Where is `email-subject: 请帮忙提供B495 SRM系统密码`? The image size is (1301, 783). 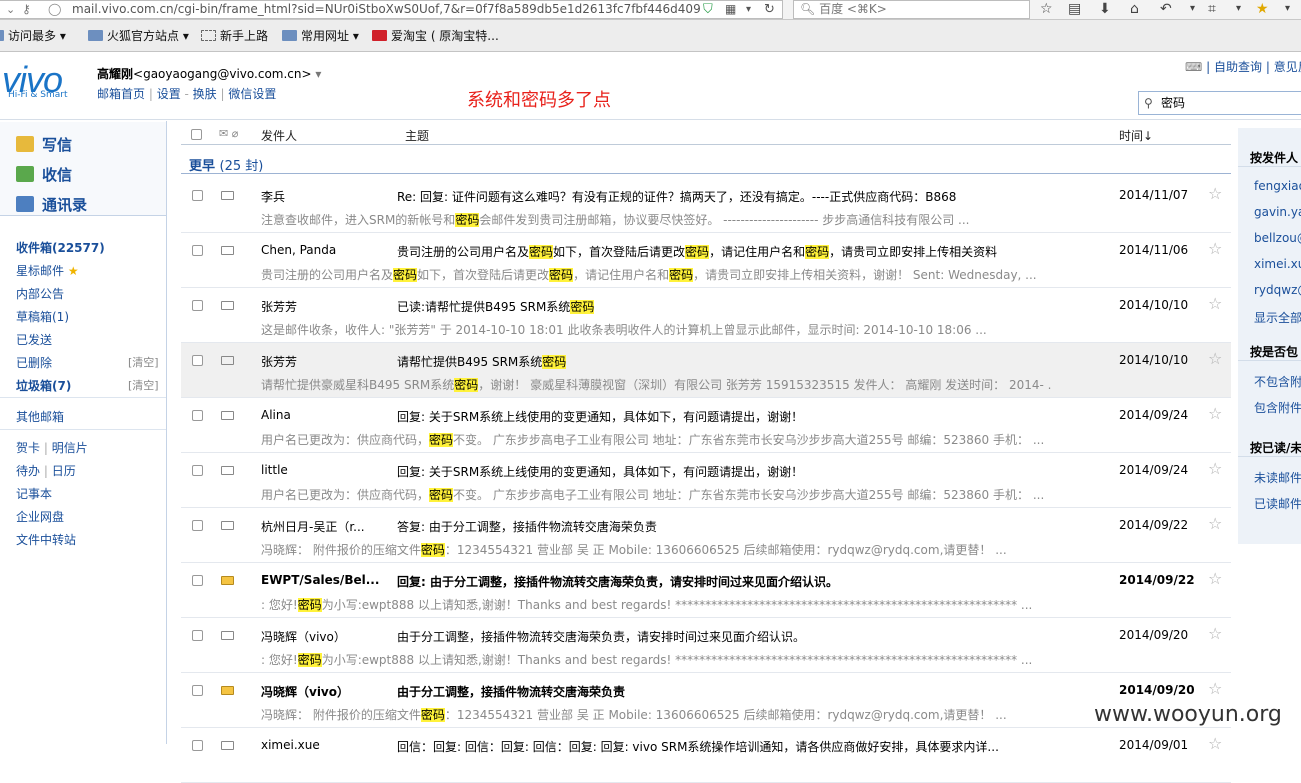 email-subject: 请帮忙提供B495 SRM系统密码 is located at coordinates (704, 361).